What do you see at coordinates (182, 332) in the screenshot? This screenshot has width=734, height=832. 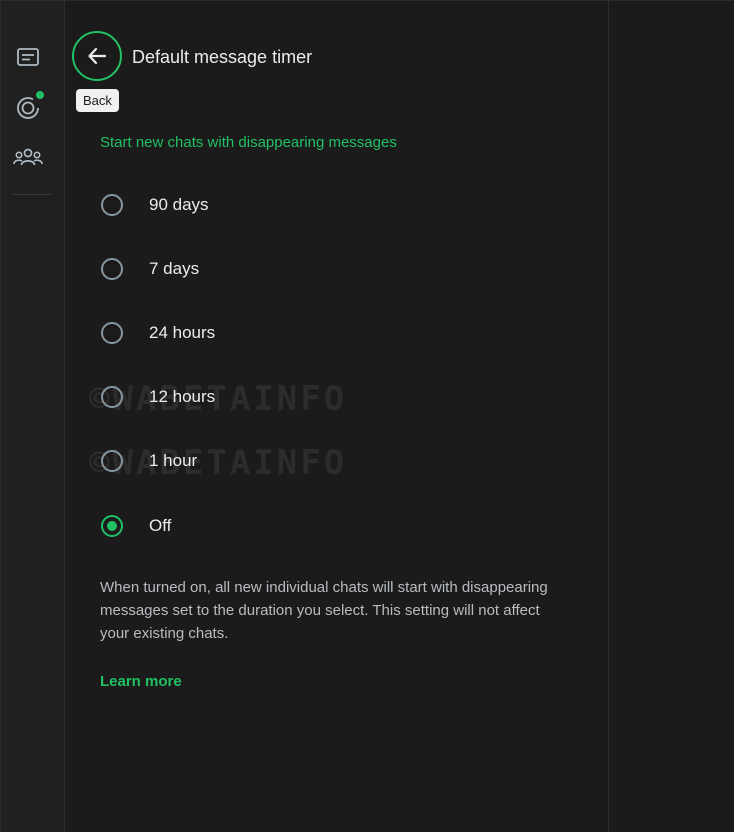 I see `option-label: 24 hours` at bounding box center [182, 332].